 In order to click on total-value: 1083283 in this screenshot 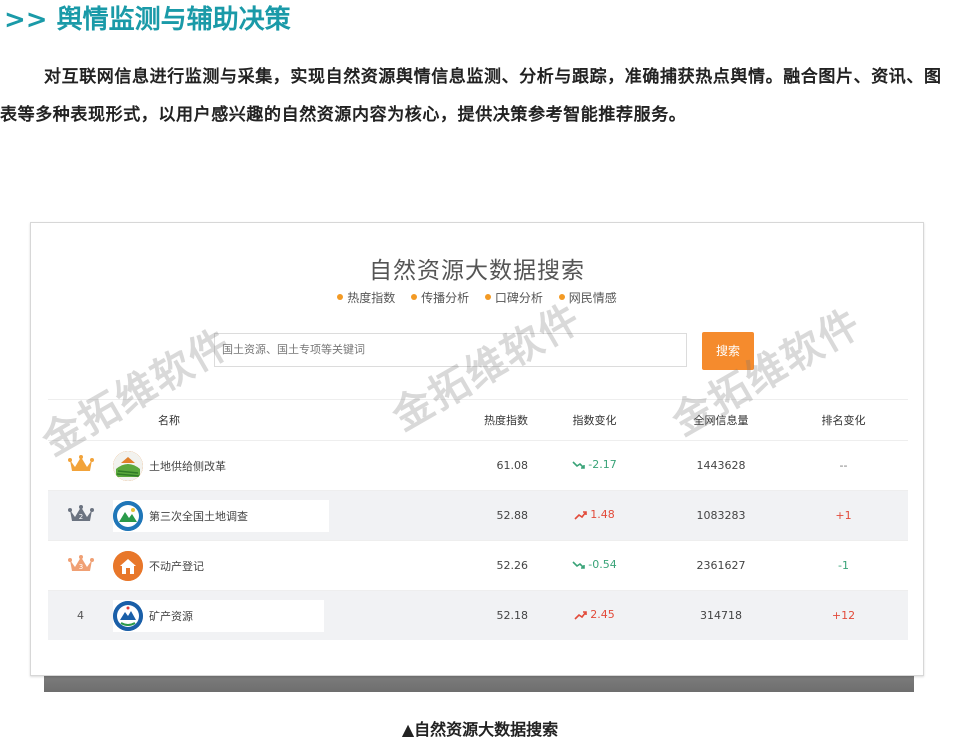, I will do `click(721, 515)`.